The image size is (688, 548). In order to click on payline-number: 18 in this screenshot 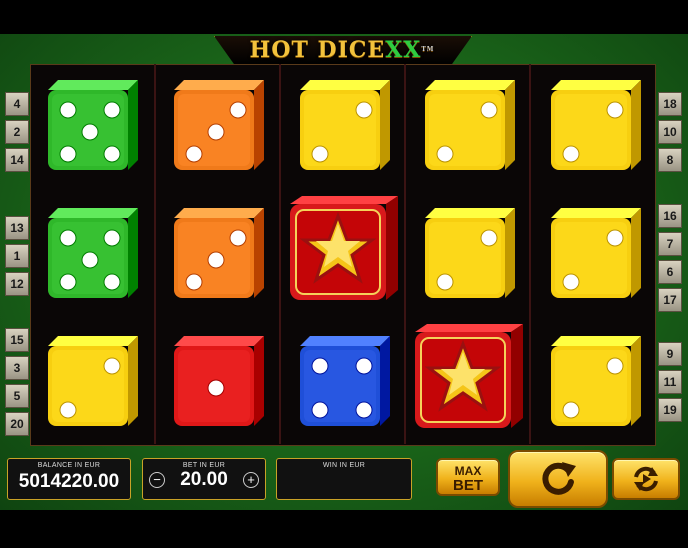, I will do `click(670, 104)`.